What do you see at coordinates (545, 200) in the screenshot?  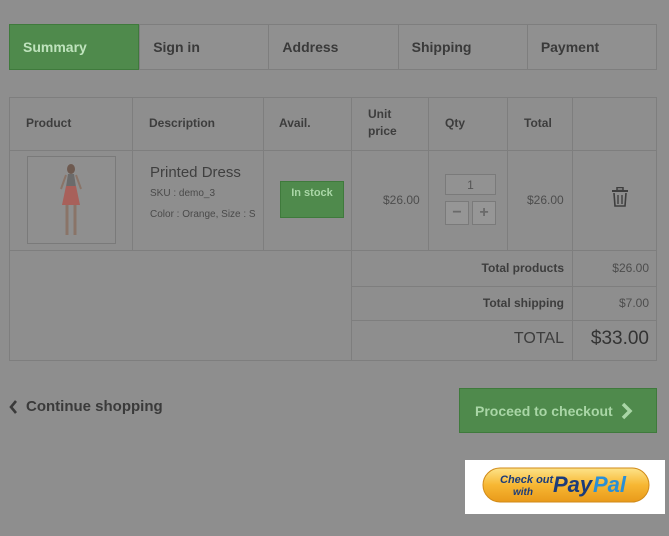 I see `line-total: $26.00` at bounding box center [545, 200].